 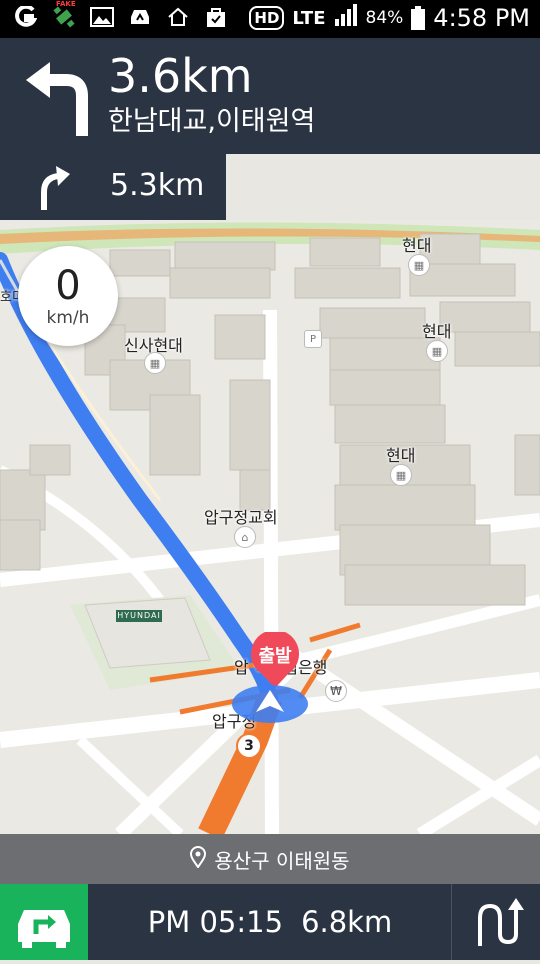 I want to click on current-location-bar: 용산구 이태원동, so click(x=270, y=859).